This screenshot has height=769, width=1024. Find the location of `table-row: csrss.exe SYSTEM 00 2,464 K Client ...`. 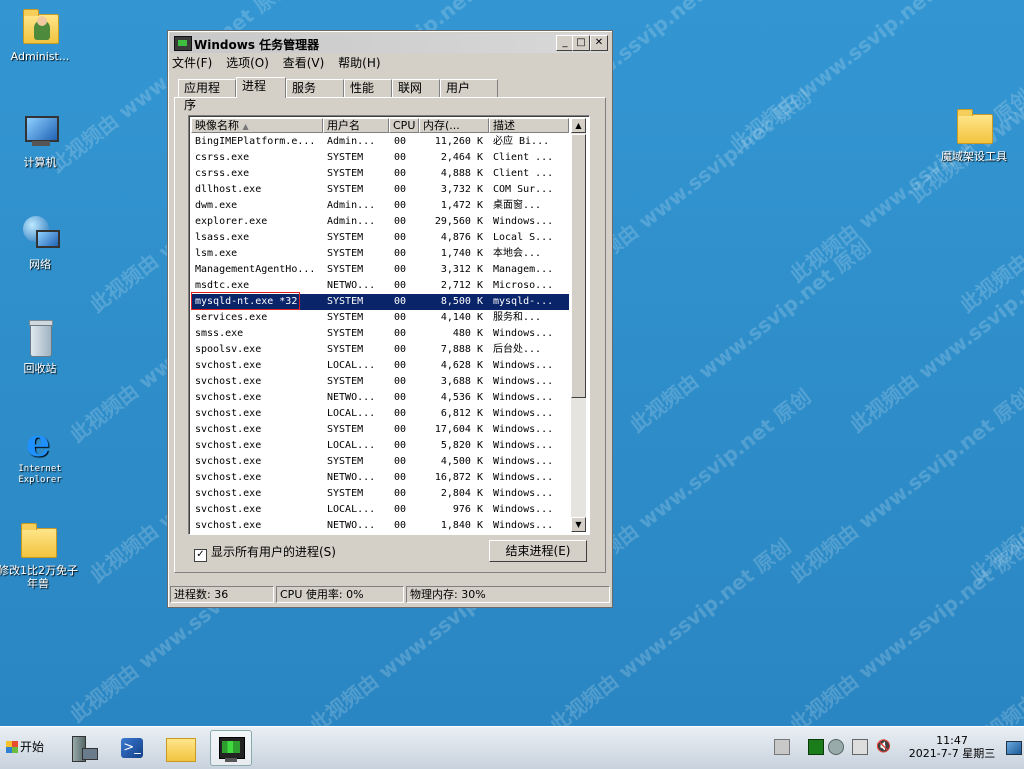

table-row: csrss.exe SYSTEM 00 2,464 K Client ... is located at coordinates (380, 158).